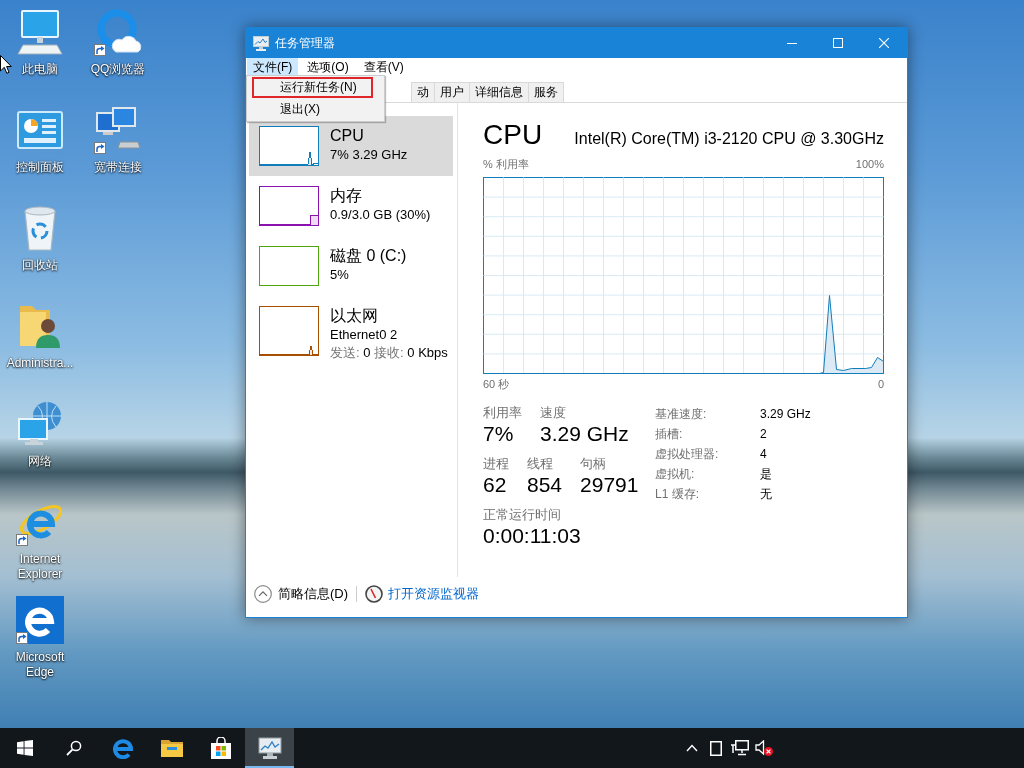 The height and width of the screenshot is (768, 1024). I want to click on spec-label: 虚拟处理器:, so click(687, 454).